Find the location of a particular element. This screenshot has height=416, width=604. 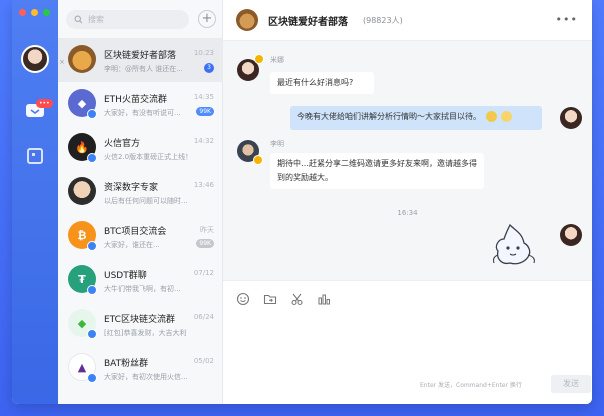

more-icon: ••• is located at coordinates (567, 19).